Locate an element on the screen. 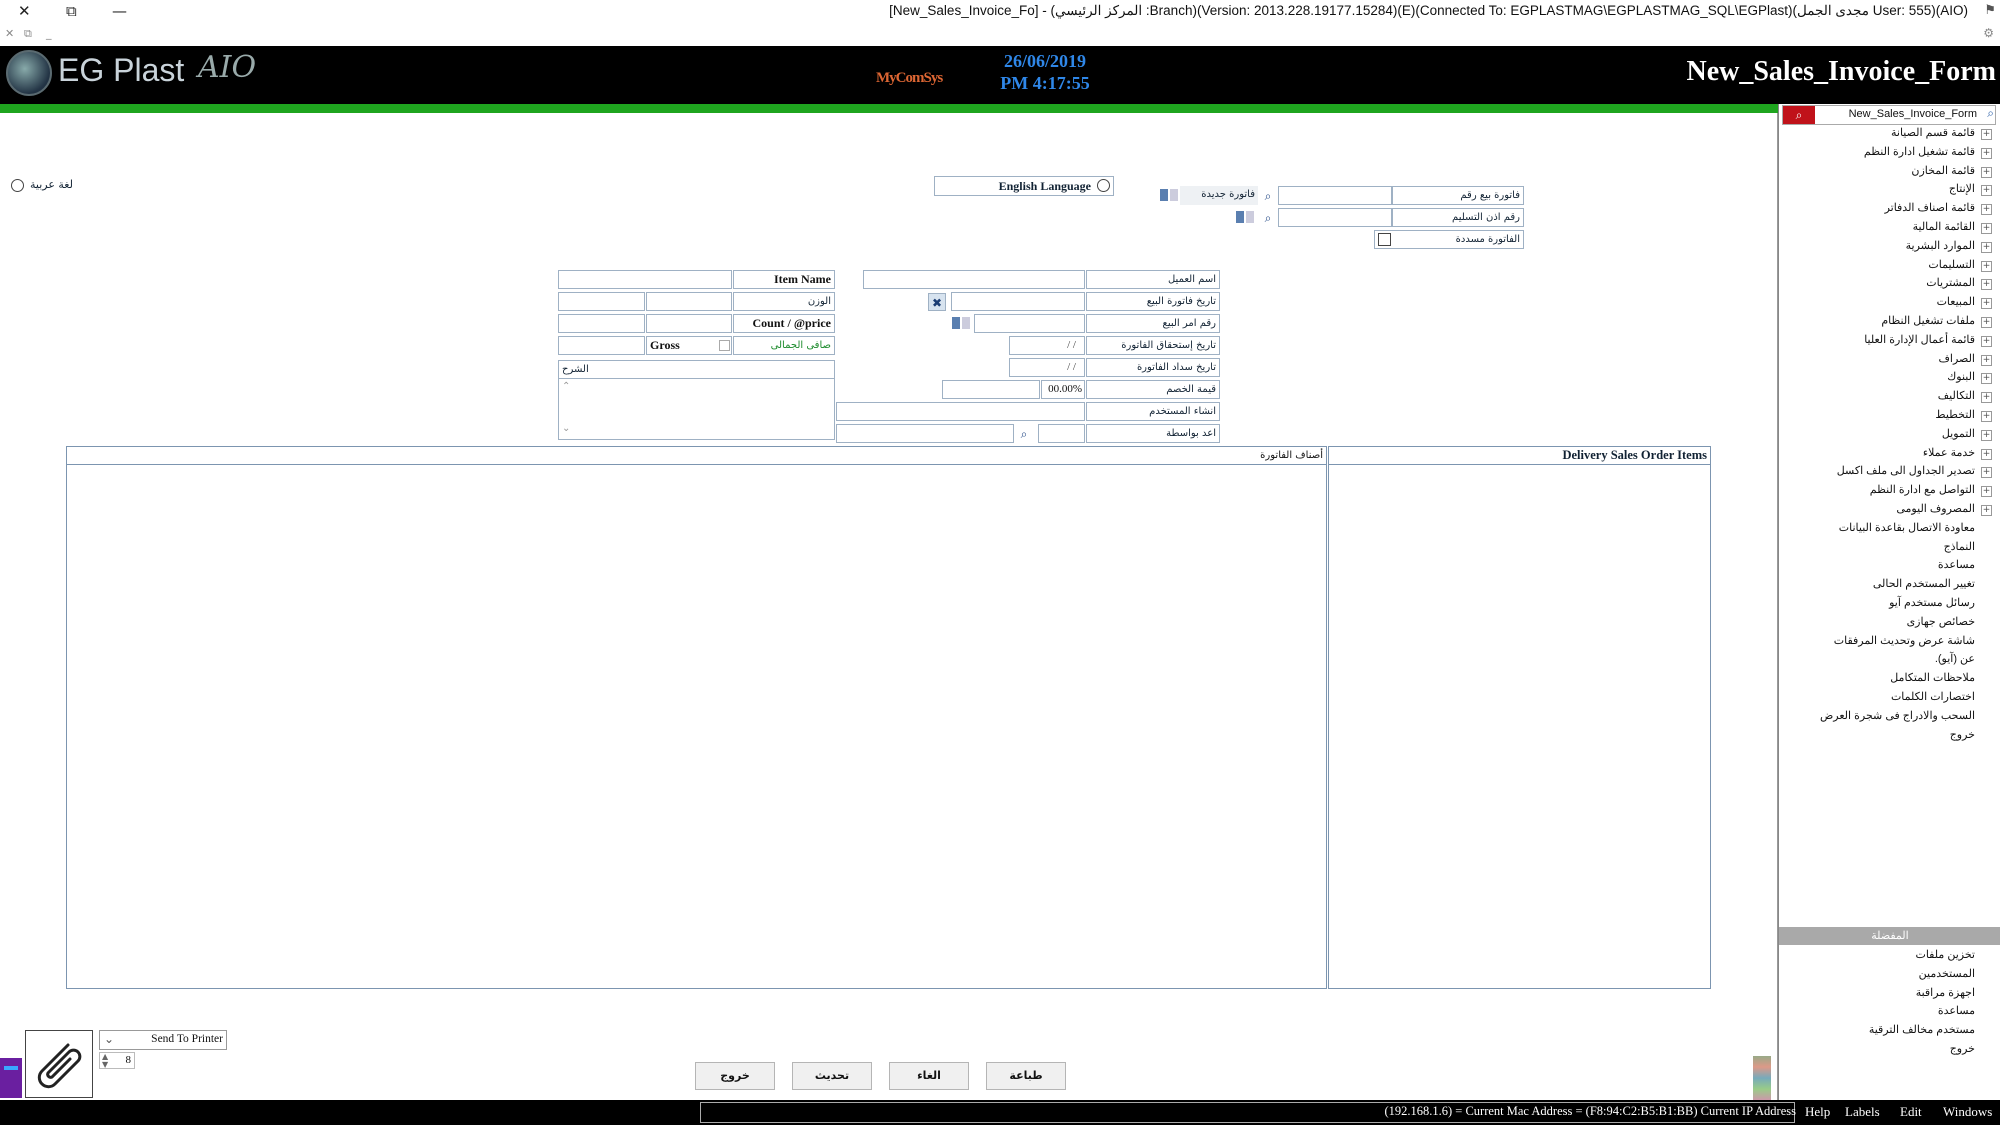  sidebar-menu-item: التواصل مع ادارة النظم is located at coordinates (1890, 492).